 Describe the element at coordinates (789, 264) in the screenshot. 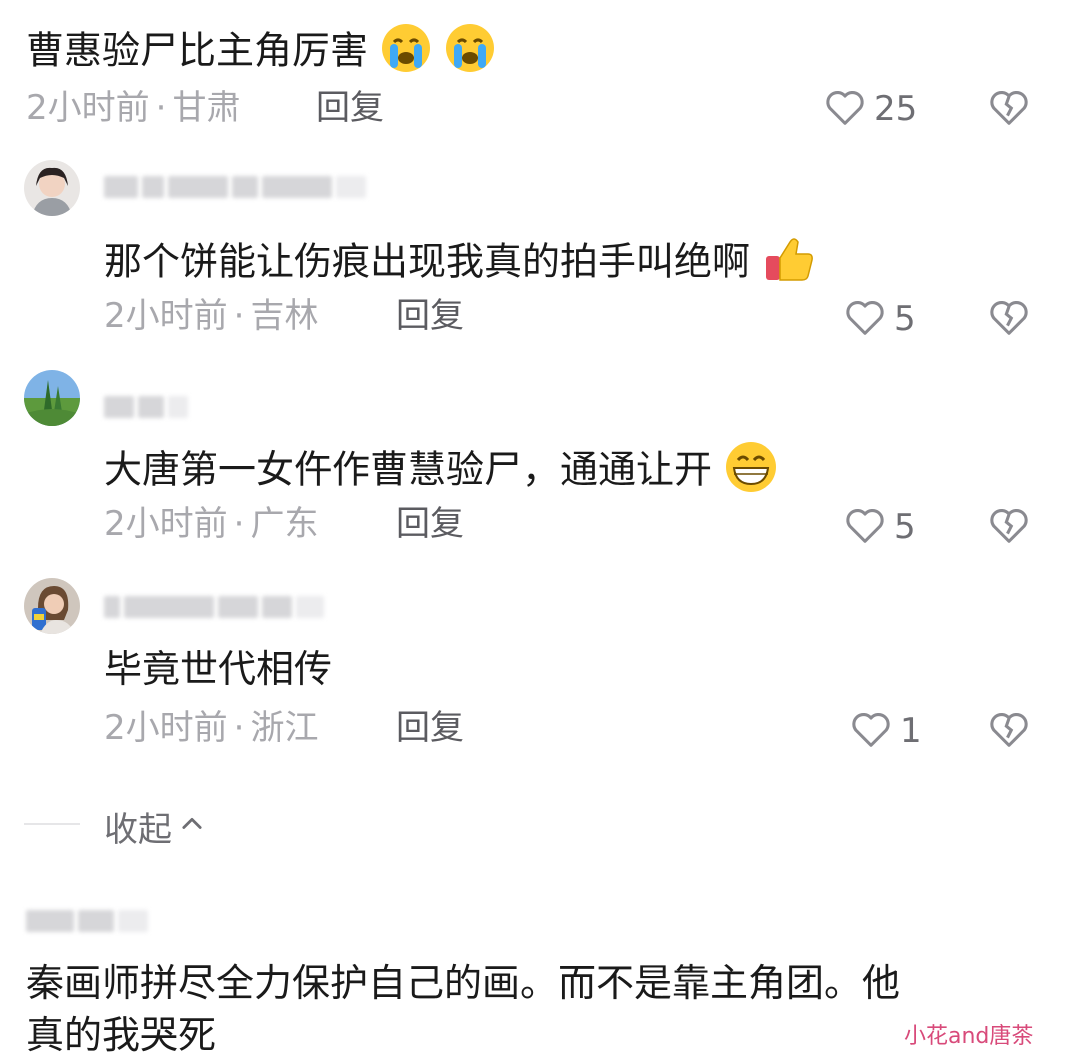

I see `thumbs-up-emoji` at that location.